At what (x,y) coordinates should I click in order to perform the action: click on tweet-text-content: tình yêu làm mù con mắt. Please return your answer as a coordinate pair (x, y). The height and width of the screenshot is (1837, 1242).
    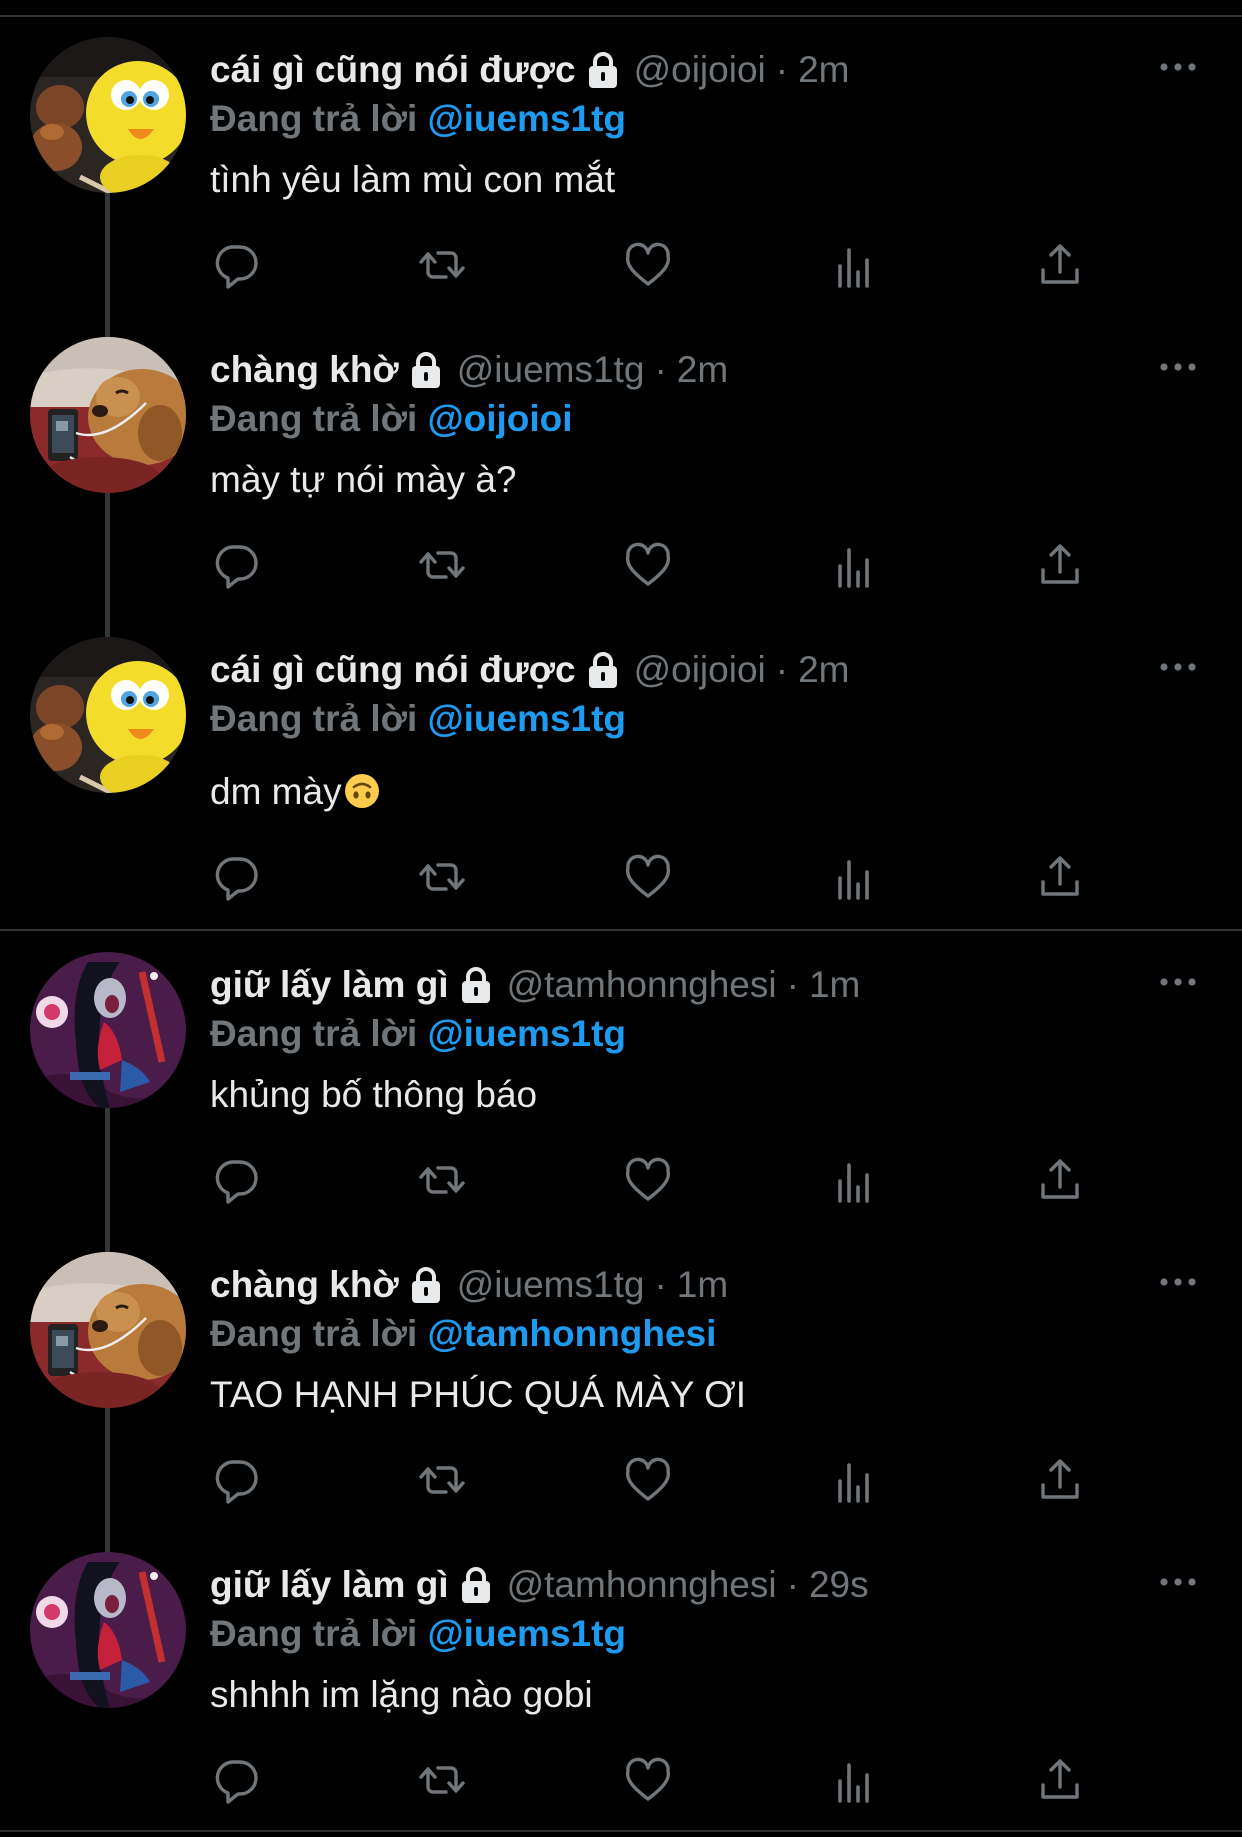
    Looking at the image, I should click on (413, 179).